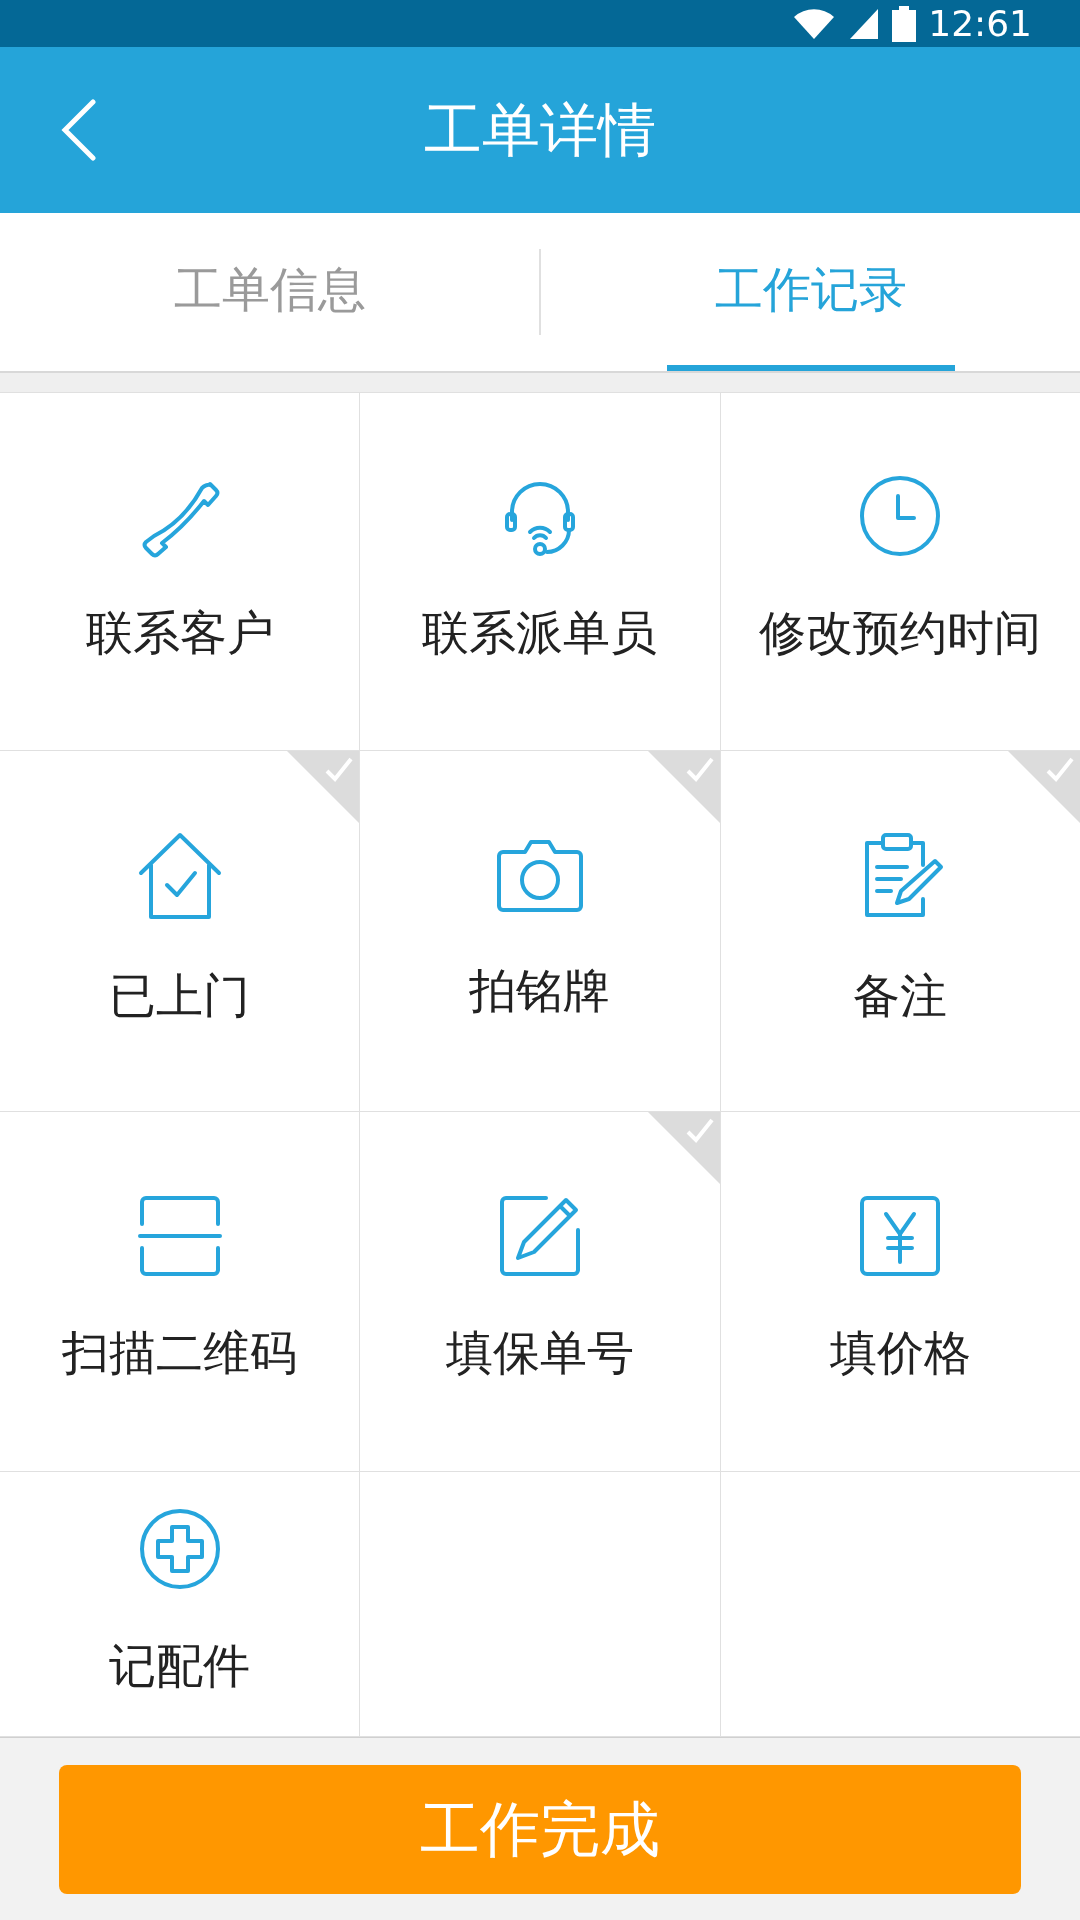 Image resolution: width=1080 pixels, height=1920 pixels. What do you see at coordinates (540, 130) in the screenshot?
I see `page-title: 工单详情` at bounding box center [540, 130].